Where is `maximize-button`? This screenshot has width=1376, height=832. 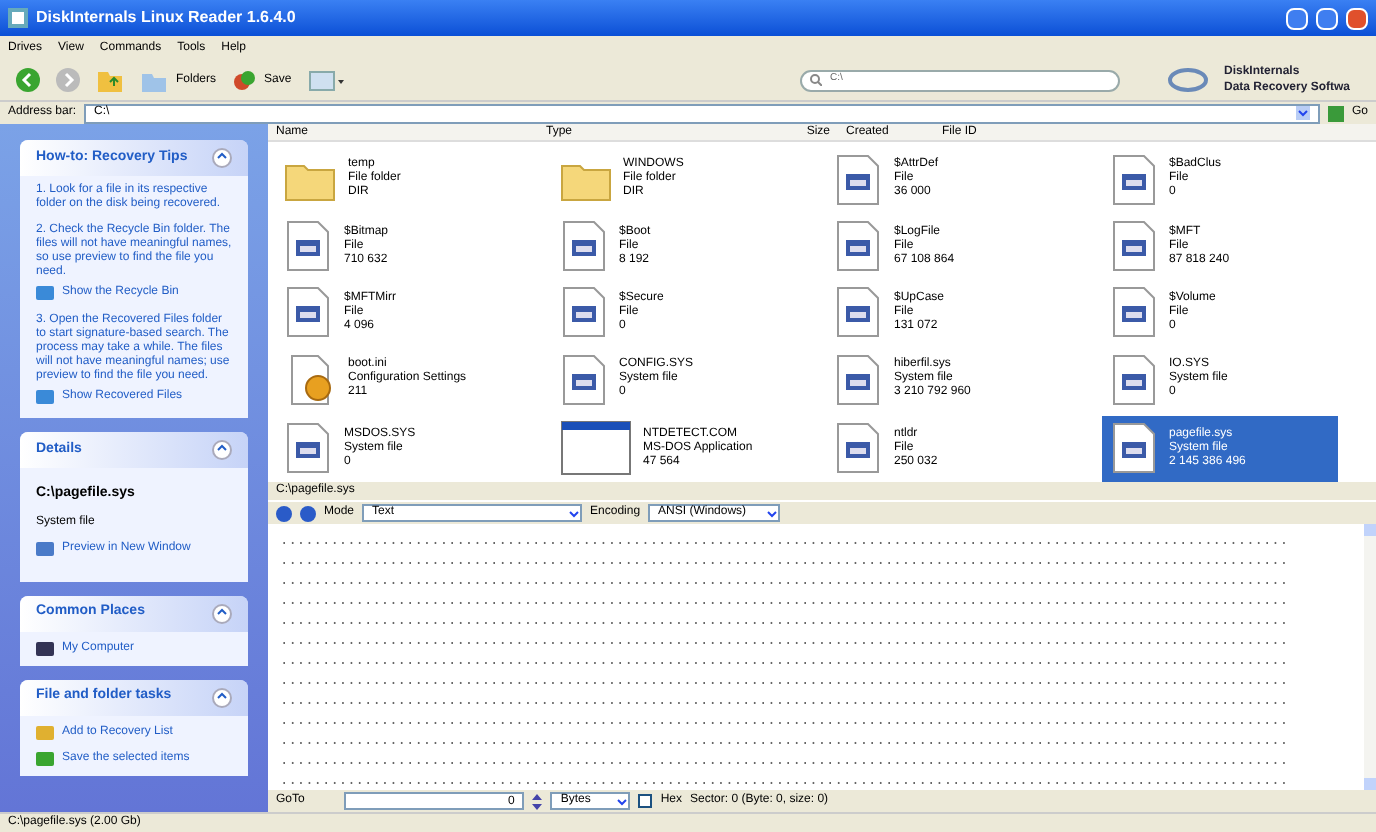 maximize-button is located at coordinates (1327, 18).